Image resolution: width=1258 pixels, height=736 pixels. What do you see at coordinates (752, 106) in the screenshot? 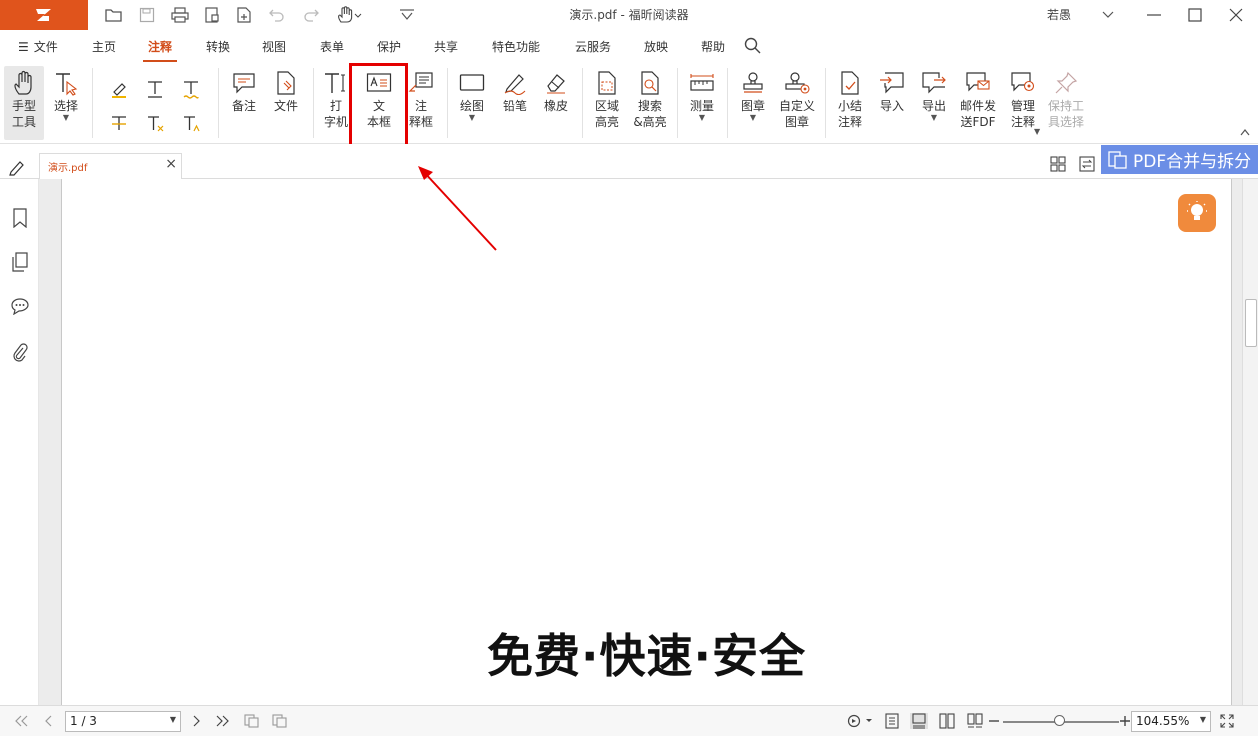
I see `stamp-label: 图章` at bounding box center [752, 106].